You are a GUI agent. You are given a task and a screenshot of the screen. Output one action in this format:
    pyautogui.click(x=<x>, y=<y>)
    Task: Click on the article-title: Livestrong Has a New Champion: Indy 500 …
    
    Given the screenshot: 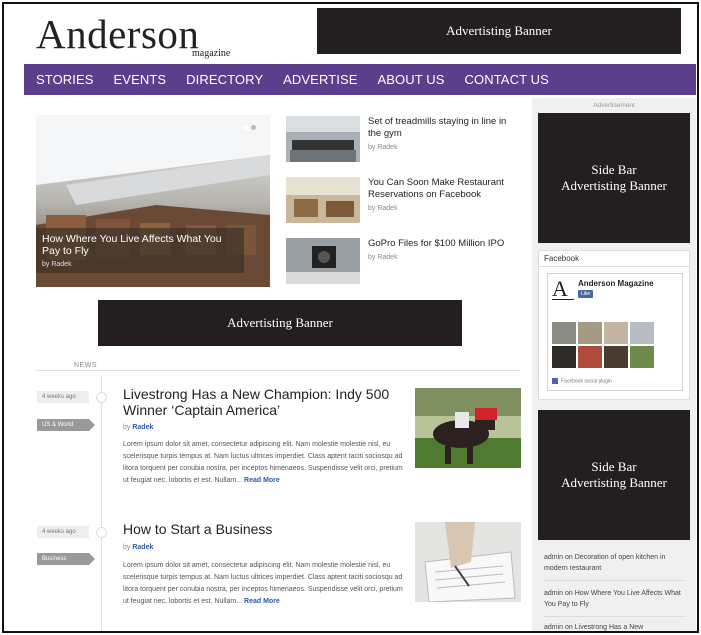 What is the action you would take?
    pyautogui.click(x=258, y=402)
    